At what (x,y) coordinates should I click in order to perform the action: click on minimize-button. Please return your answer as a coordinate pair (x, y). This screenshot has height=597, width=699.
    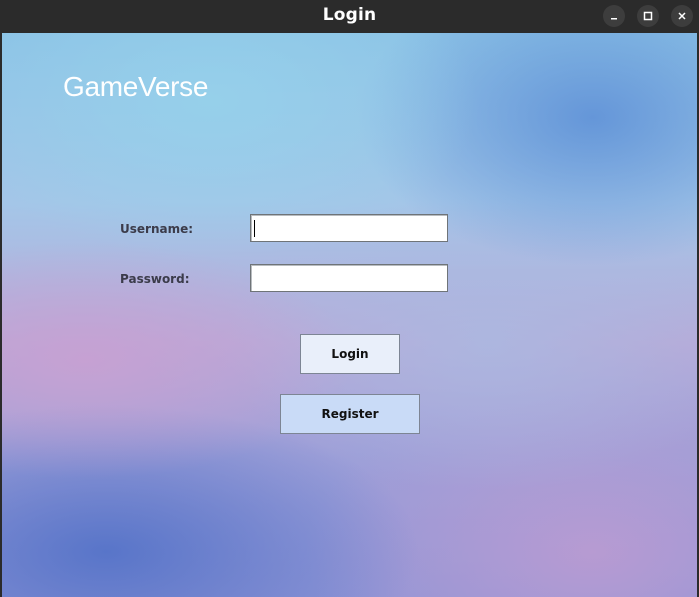
    Looking at the image, I should click on (614, 16).